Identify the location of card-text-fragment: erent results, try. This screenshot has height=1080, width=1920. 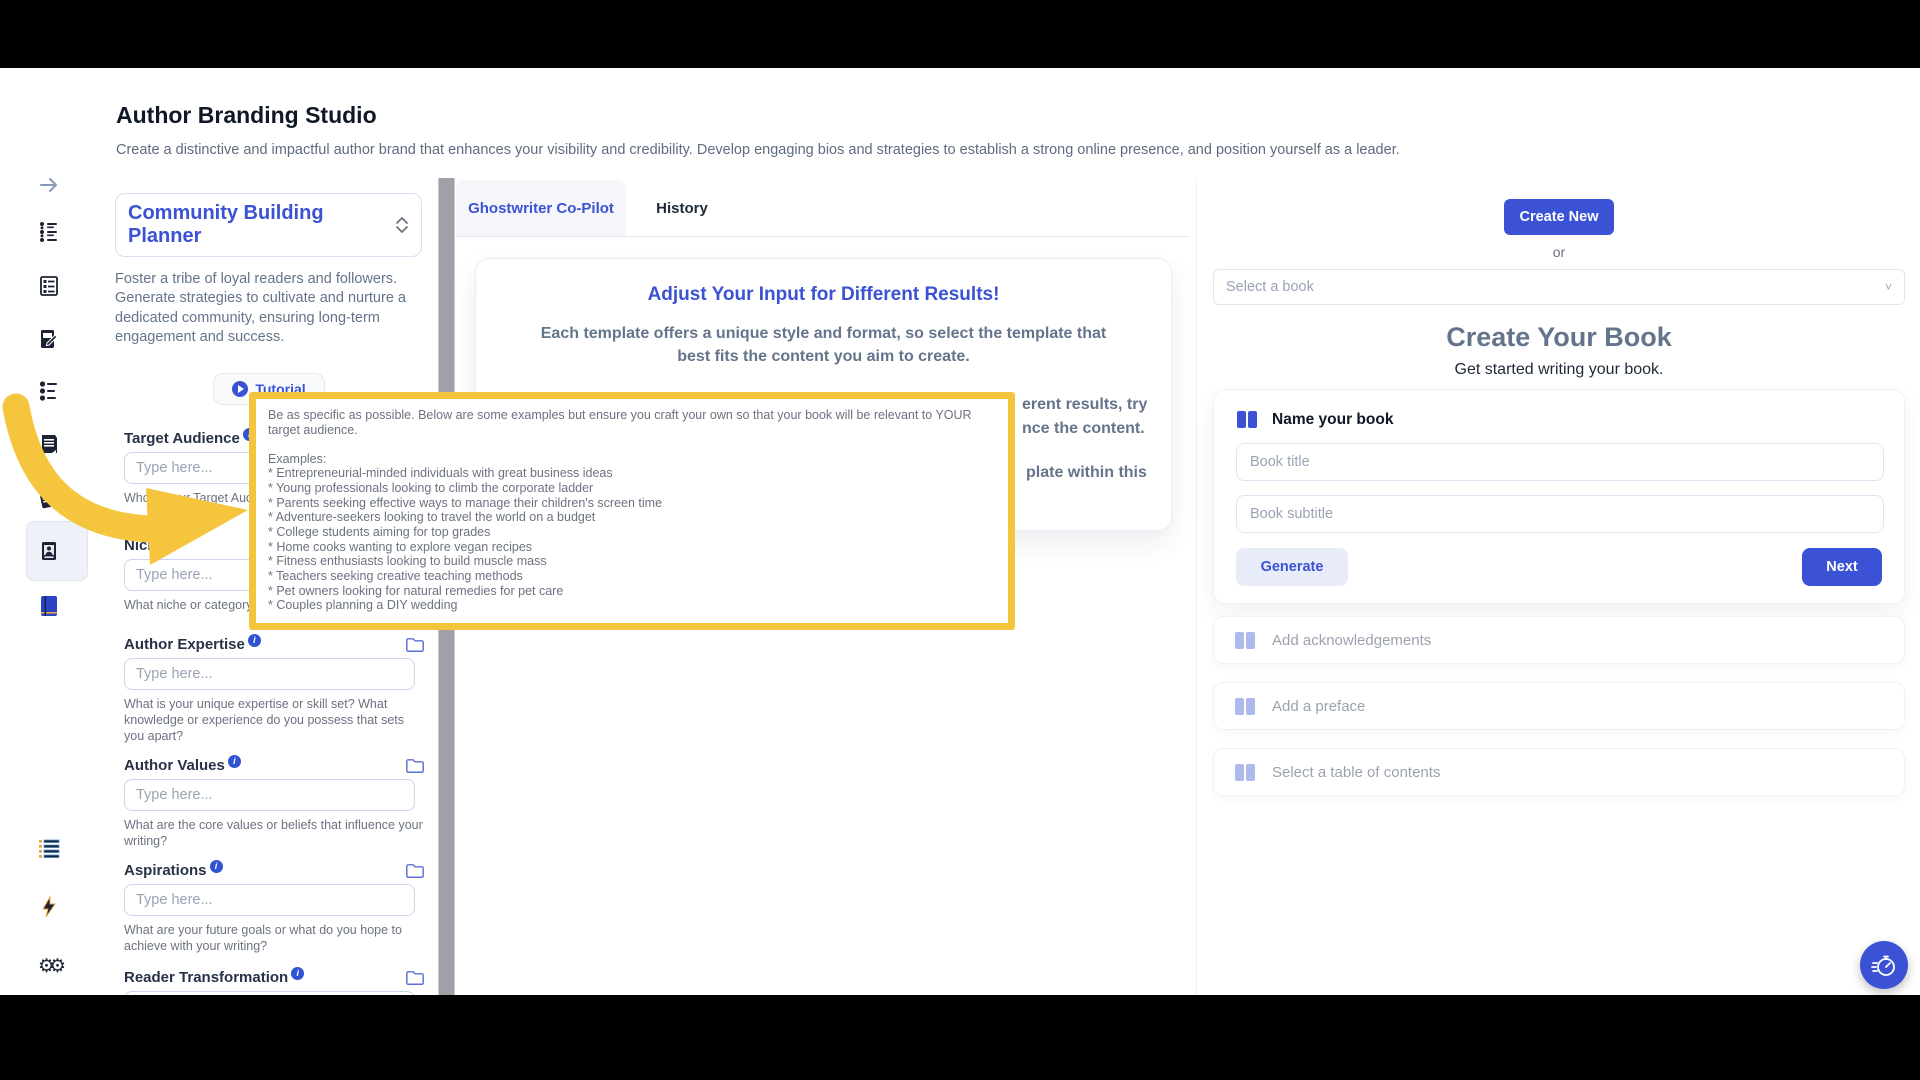
(1085, 404).